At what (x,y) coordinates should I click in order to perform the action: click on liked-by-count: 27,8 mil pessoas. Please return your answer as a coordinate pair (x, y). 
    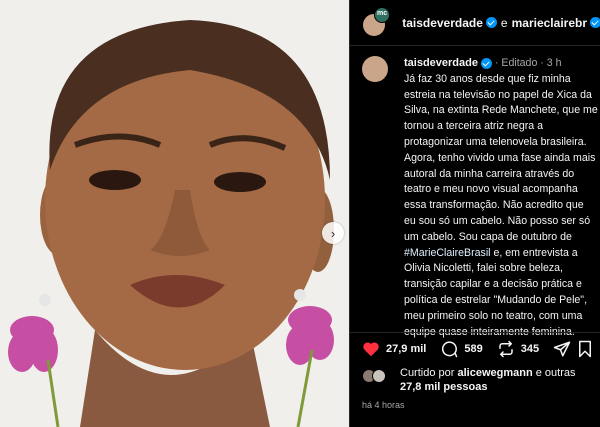
    Looking at the image, I should click on (443, 387).